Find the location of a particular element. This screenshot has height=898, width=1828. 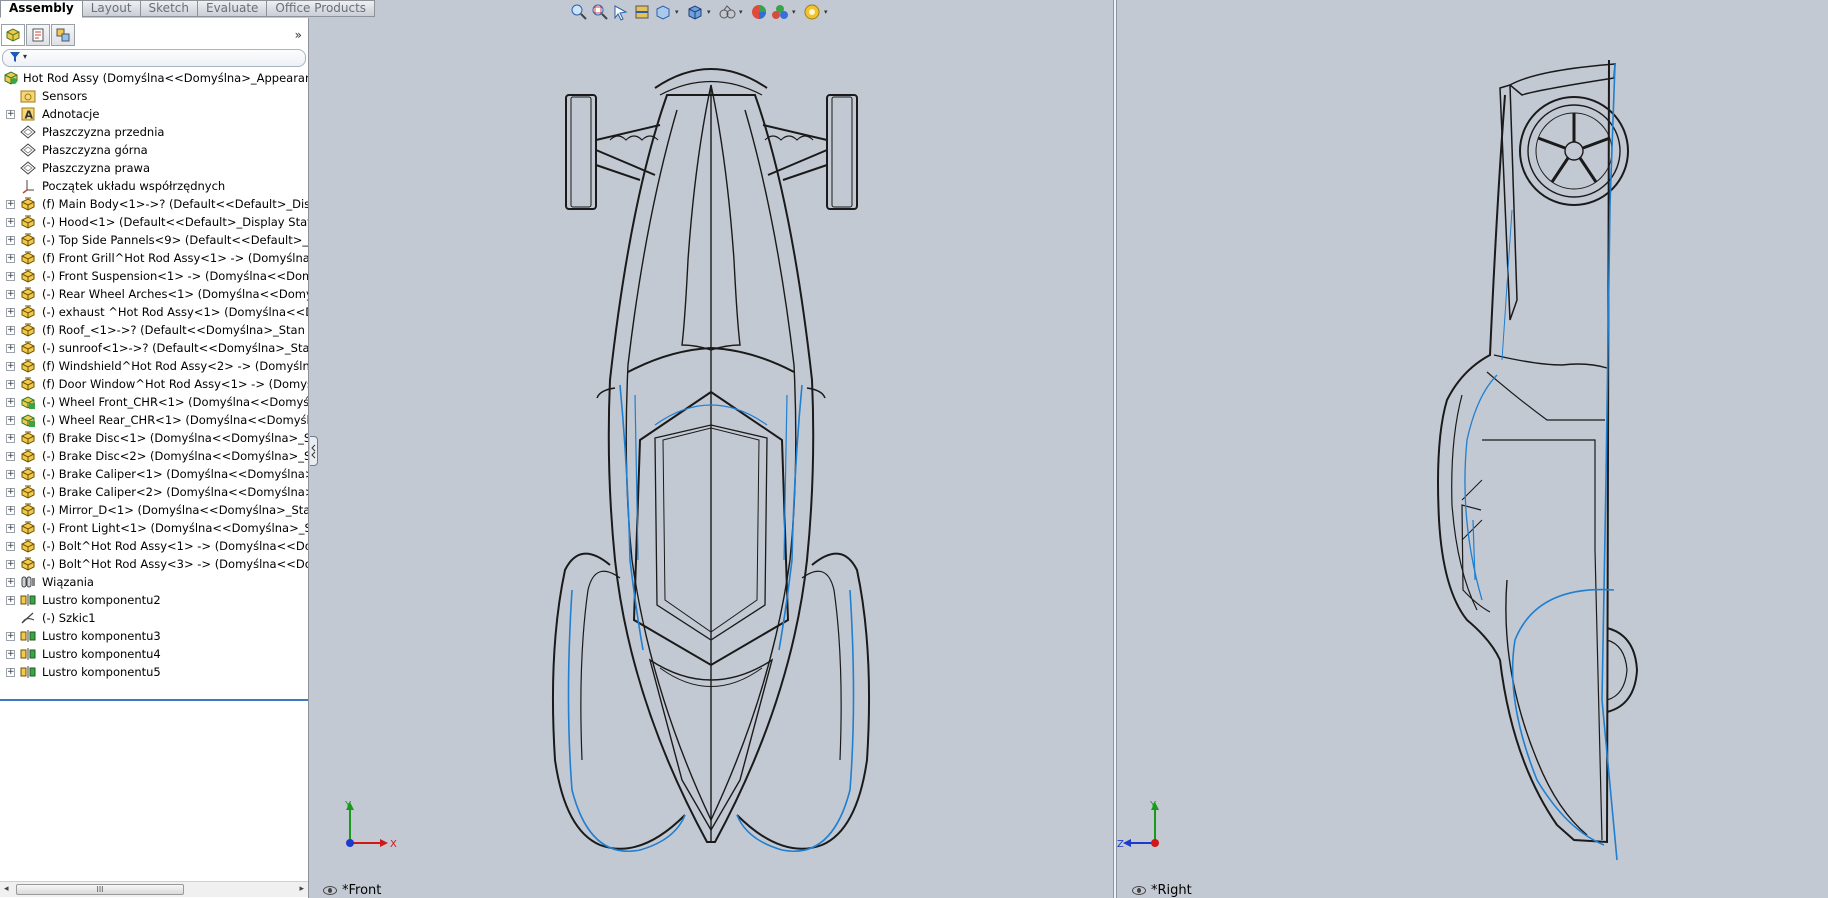

scroll-thumb: III is located at coordinates (100, 889).